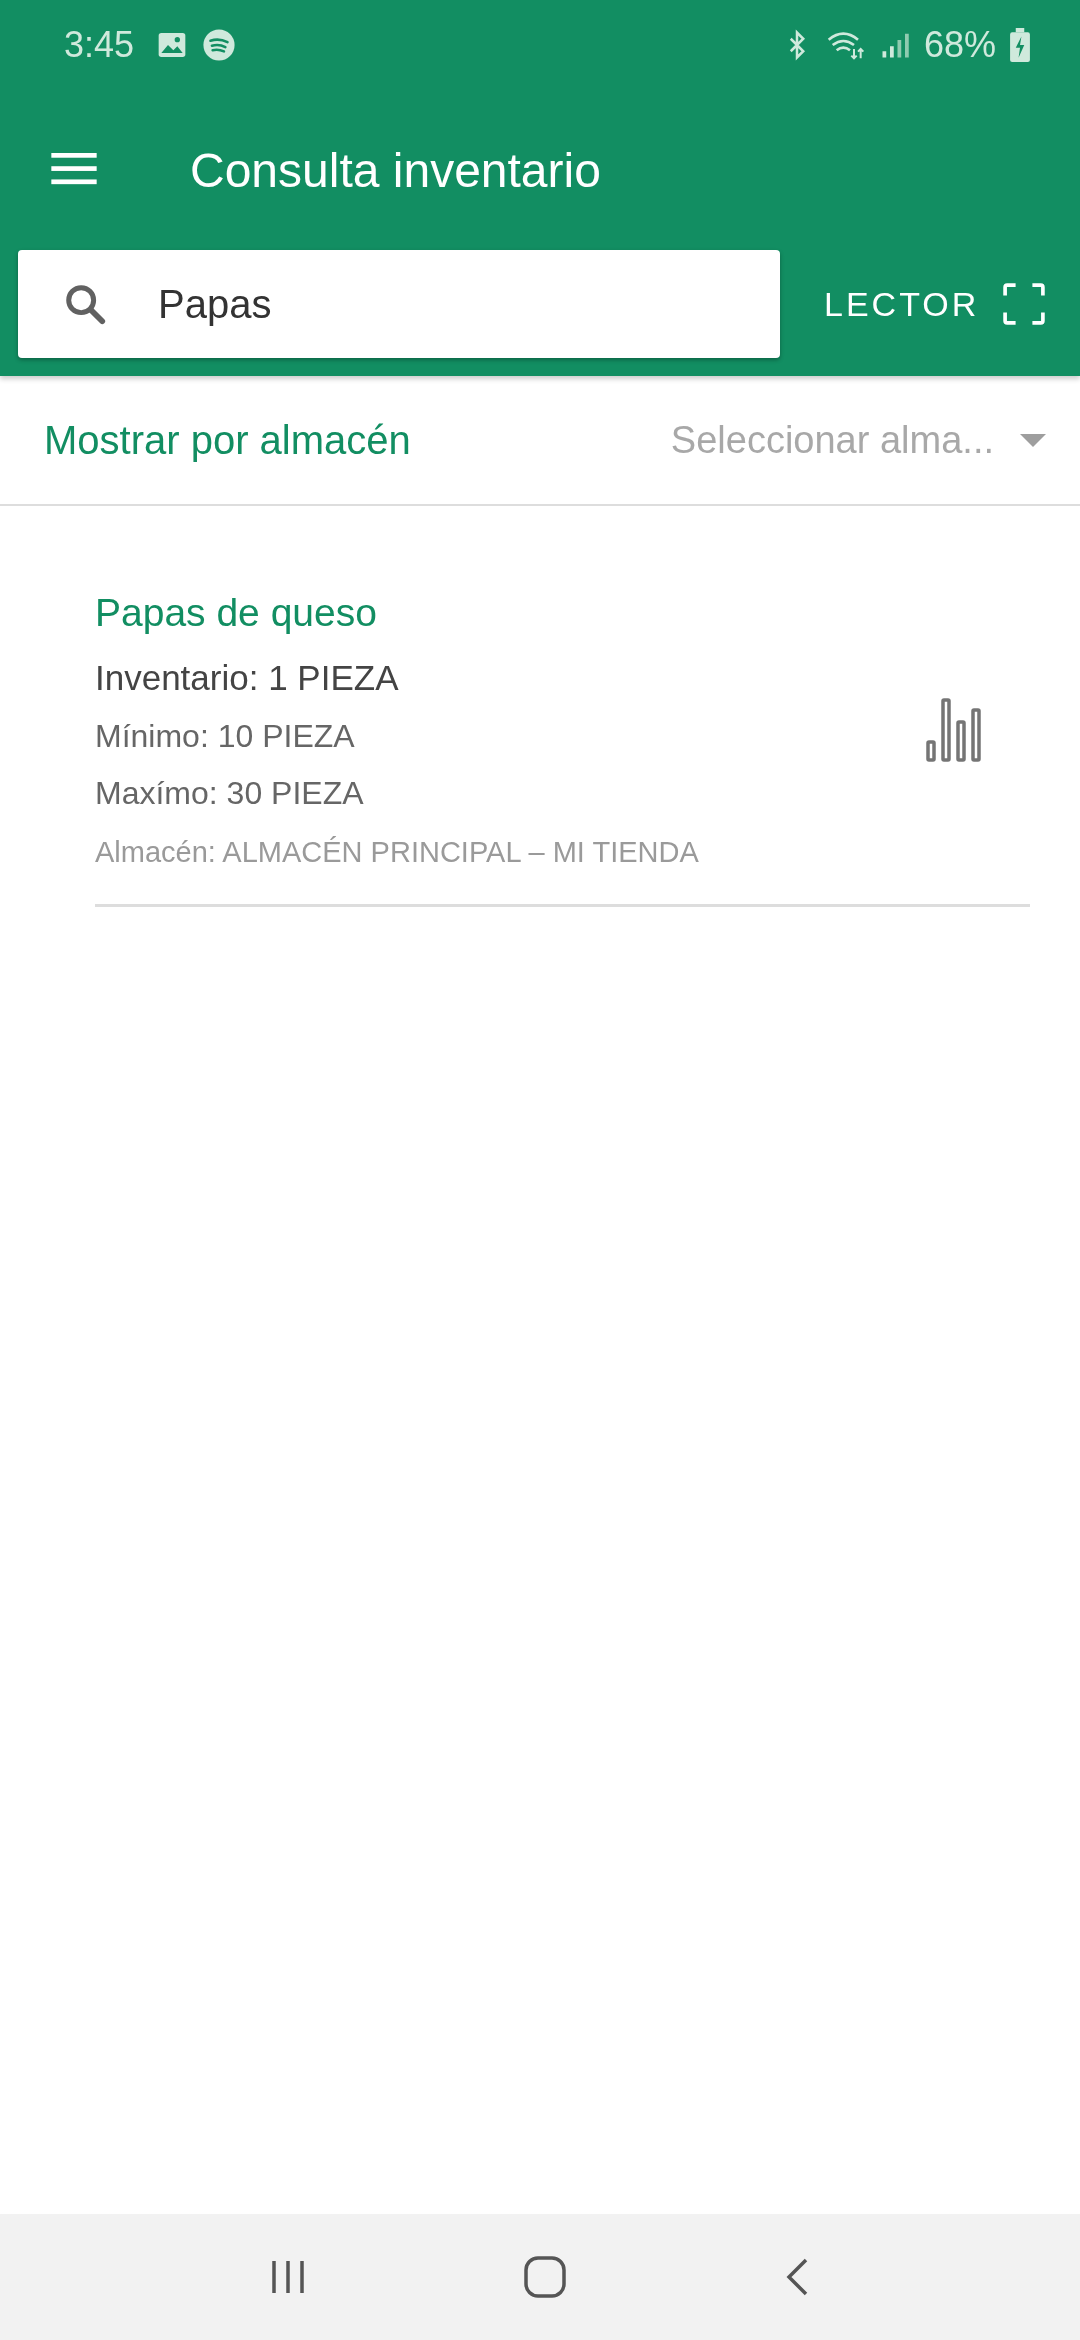 Image resolution: width=1080 pixels, height=2340 pixels. I want to click on filter-label: Mostrar por almacén, so click(227, 440).